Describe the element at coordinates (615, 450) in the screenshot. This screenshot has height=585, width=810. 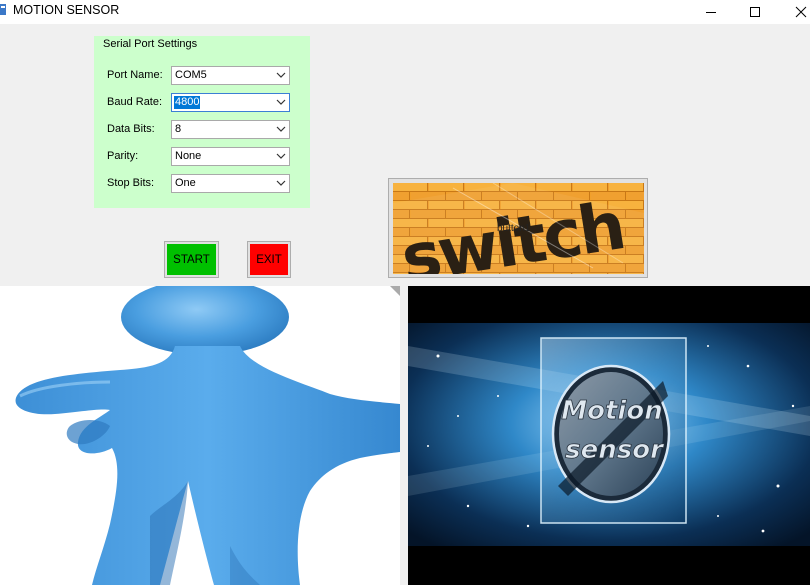
I see `motion-line-2: sensor` at that location.